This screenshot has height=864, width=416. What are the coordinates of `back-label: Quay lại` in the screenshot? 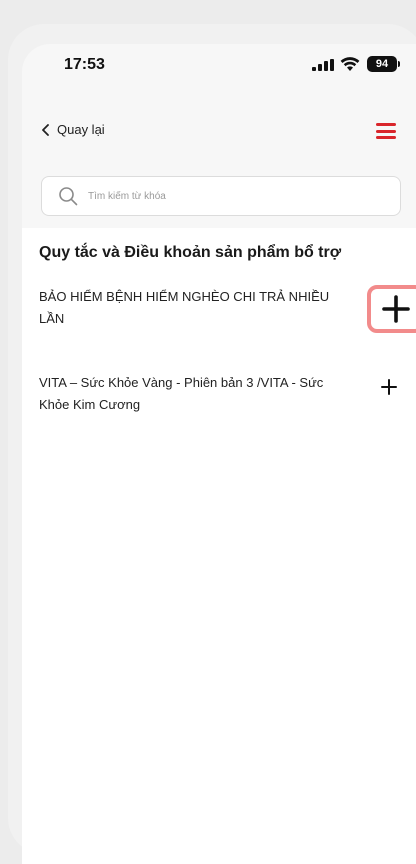 It's located at (81, 129).